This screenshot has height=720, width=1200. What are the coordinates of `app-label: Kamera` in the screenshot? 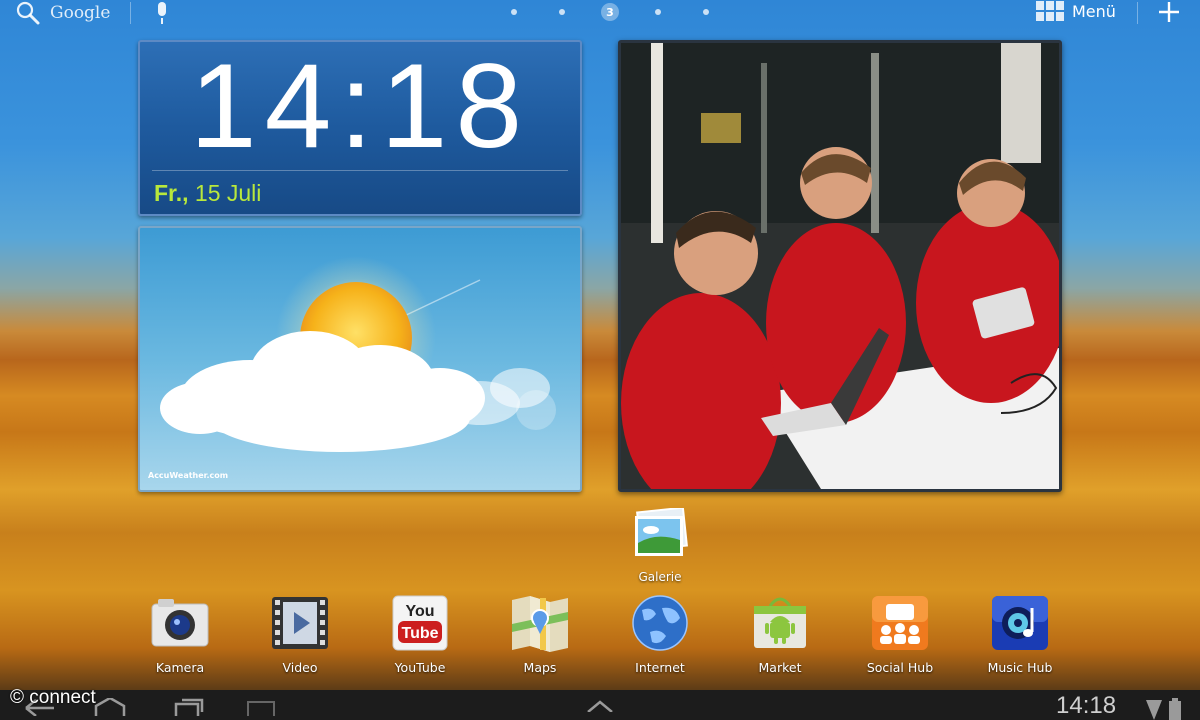 It's located at (180, 667).